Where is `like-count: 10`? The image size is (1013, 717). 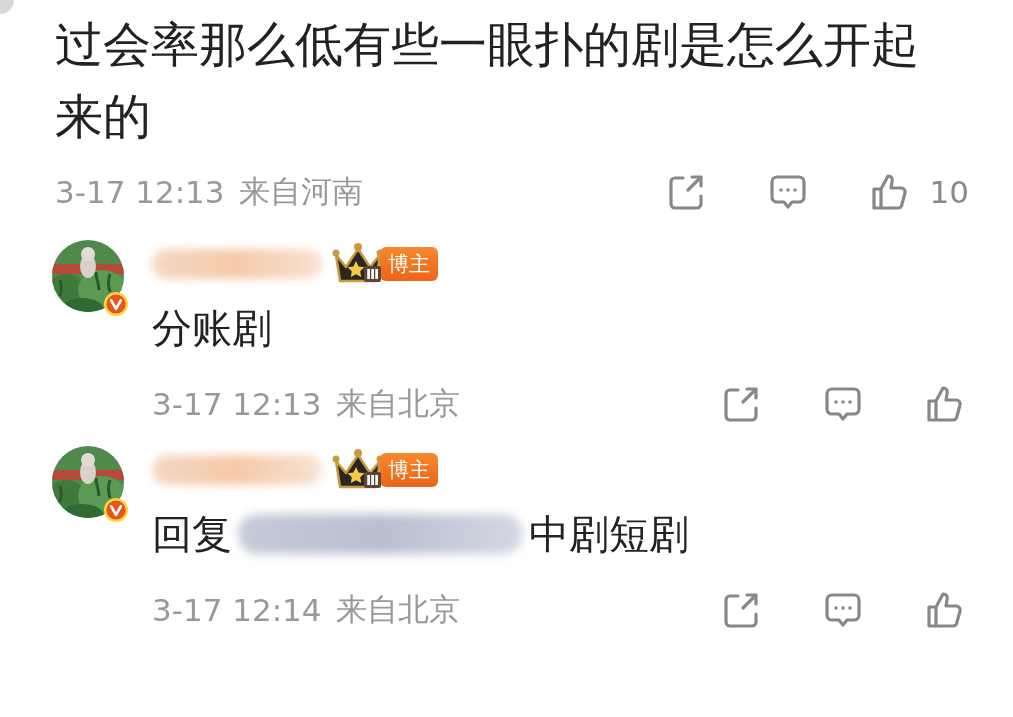 like-count: 10 is located at coordinates (949, 192).